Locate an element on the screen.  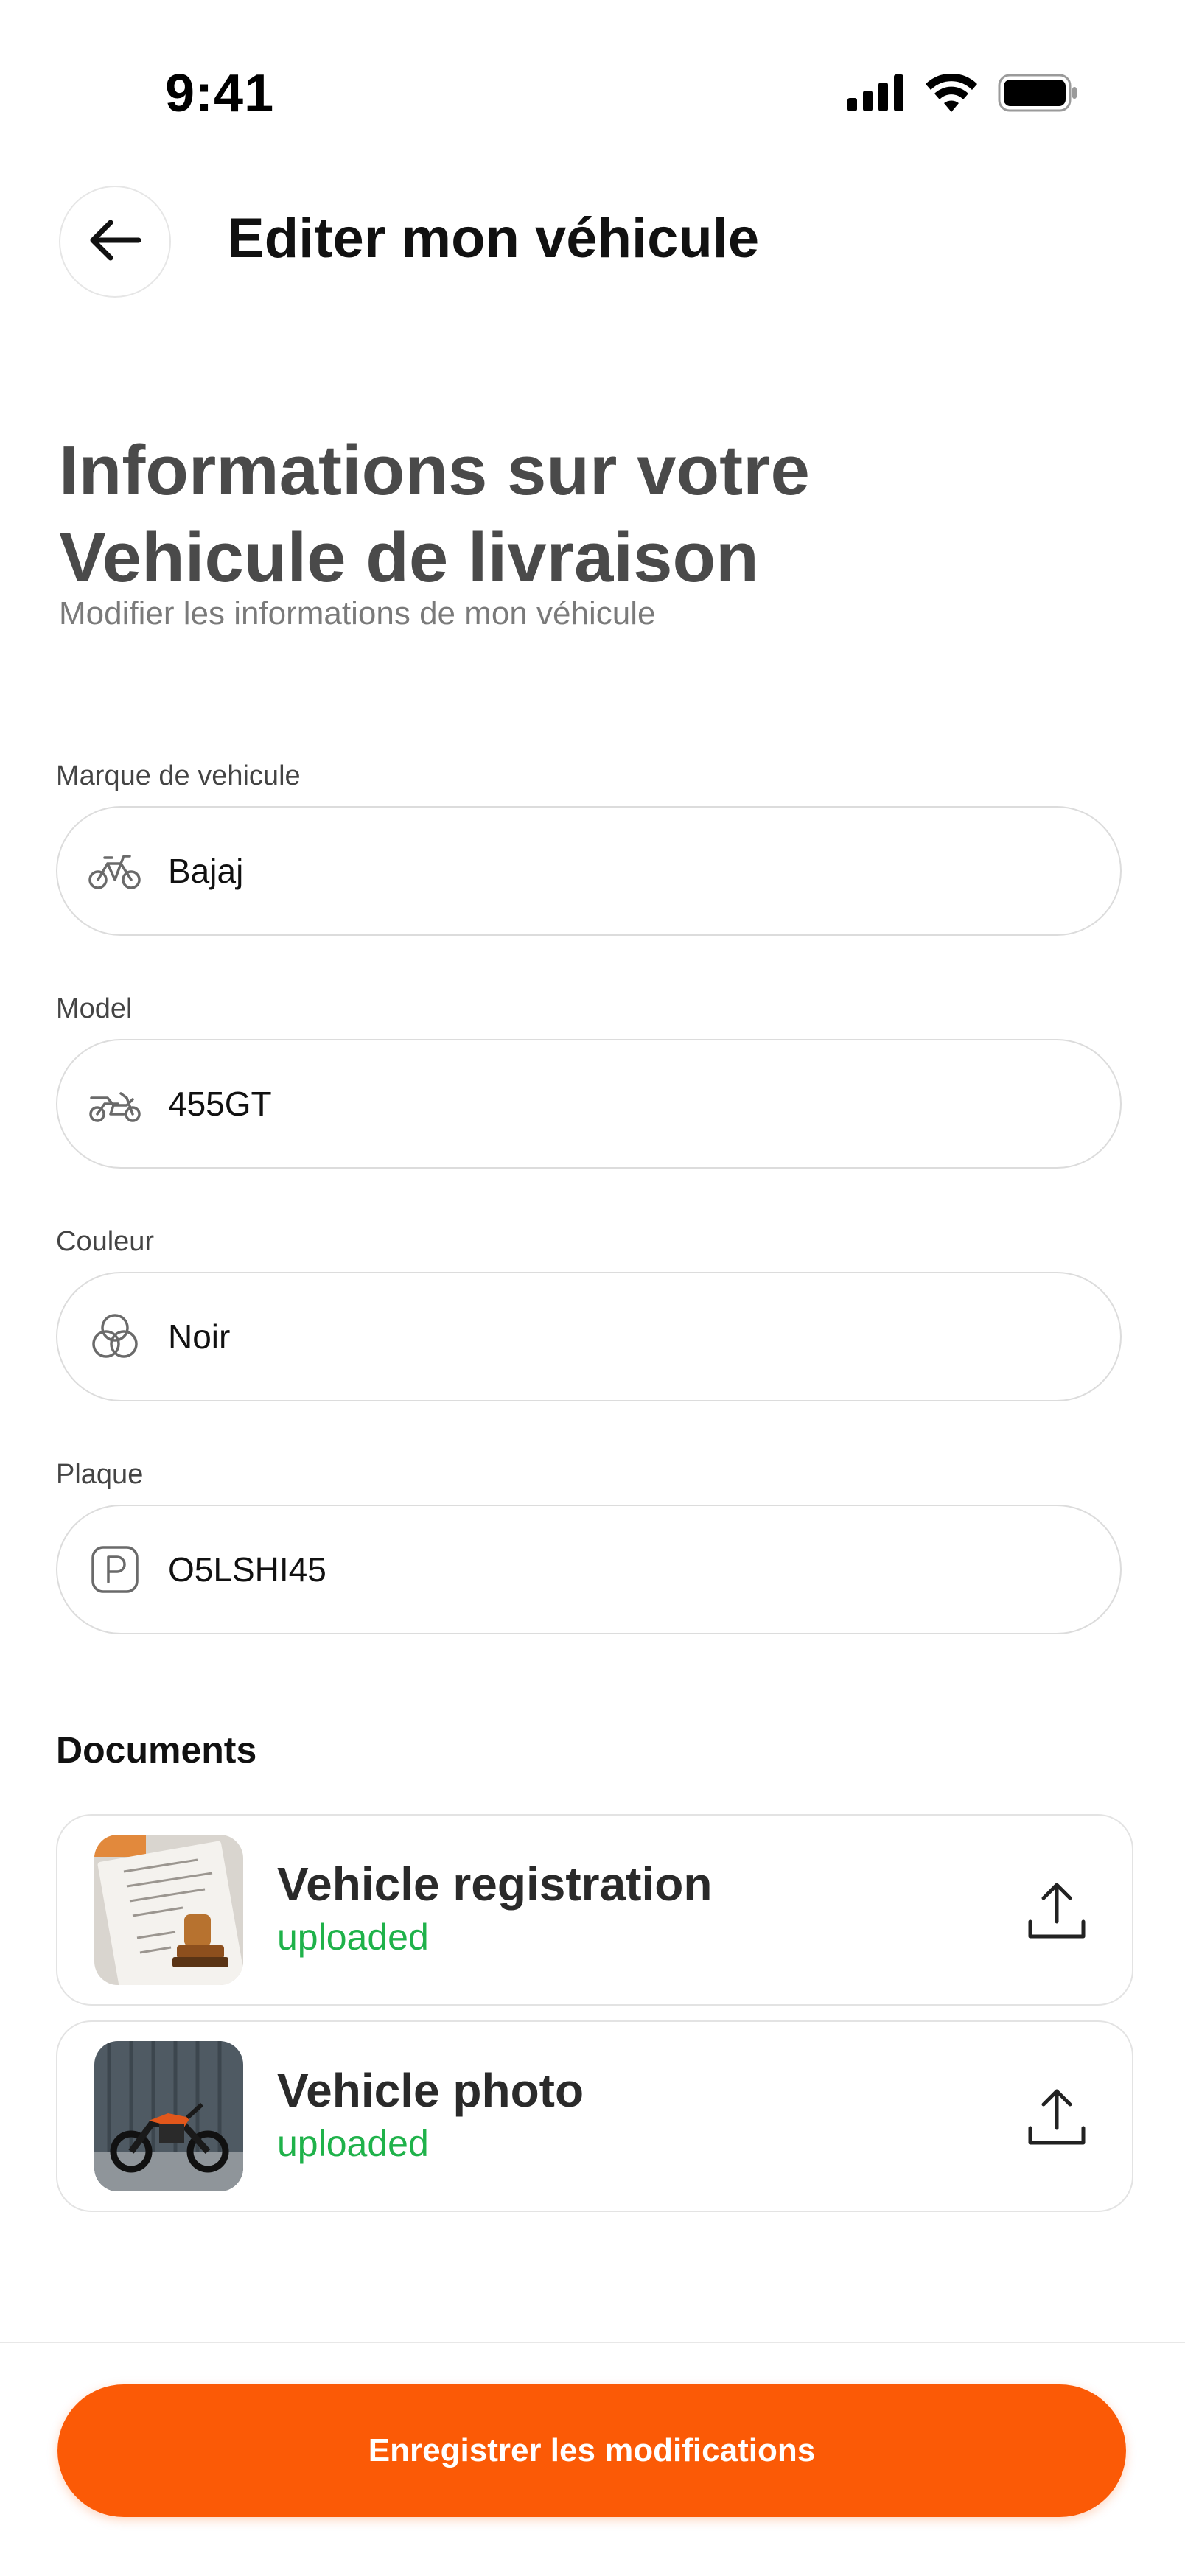
model-value: 455GT is located at coordinates (220, 1104).